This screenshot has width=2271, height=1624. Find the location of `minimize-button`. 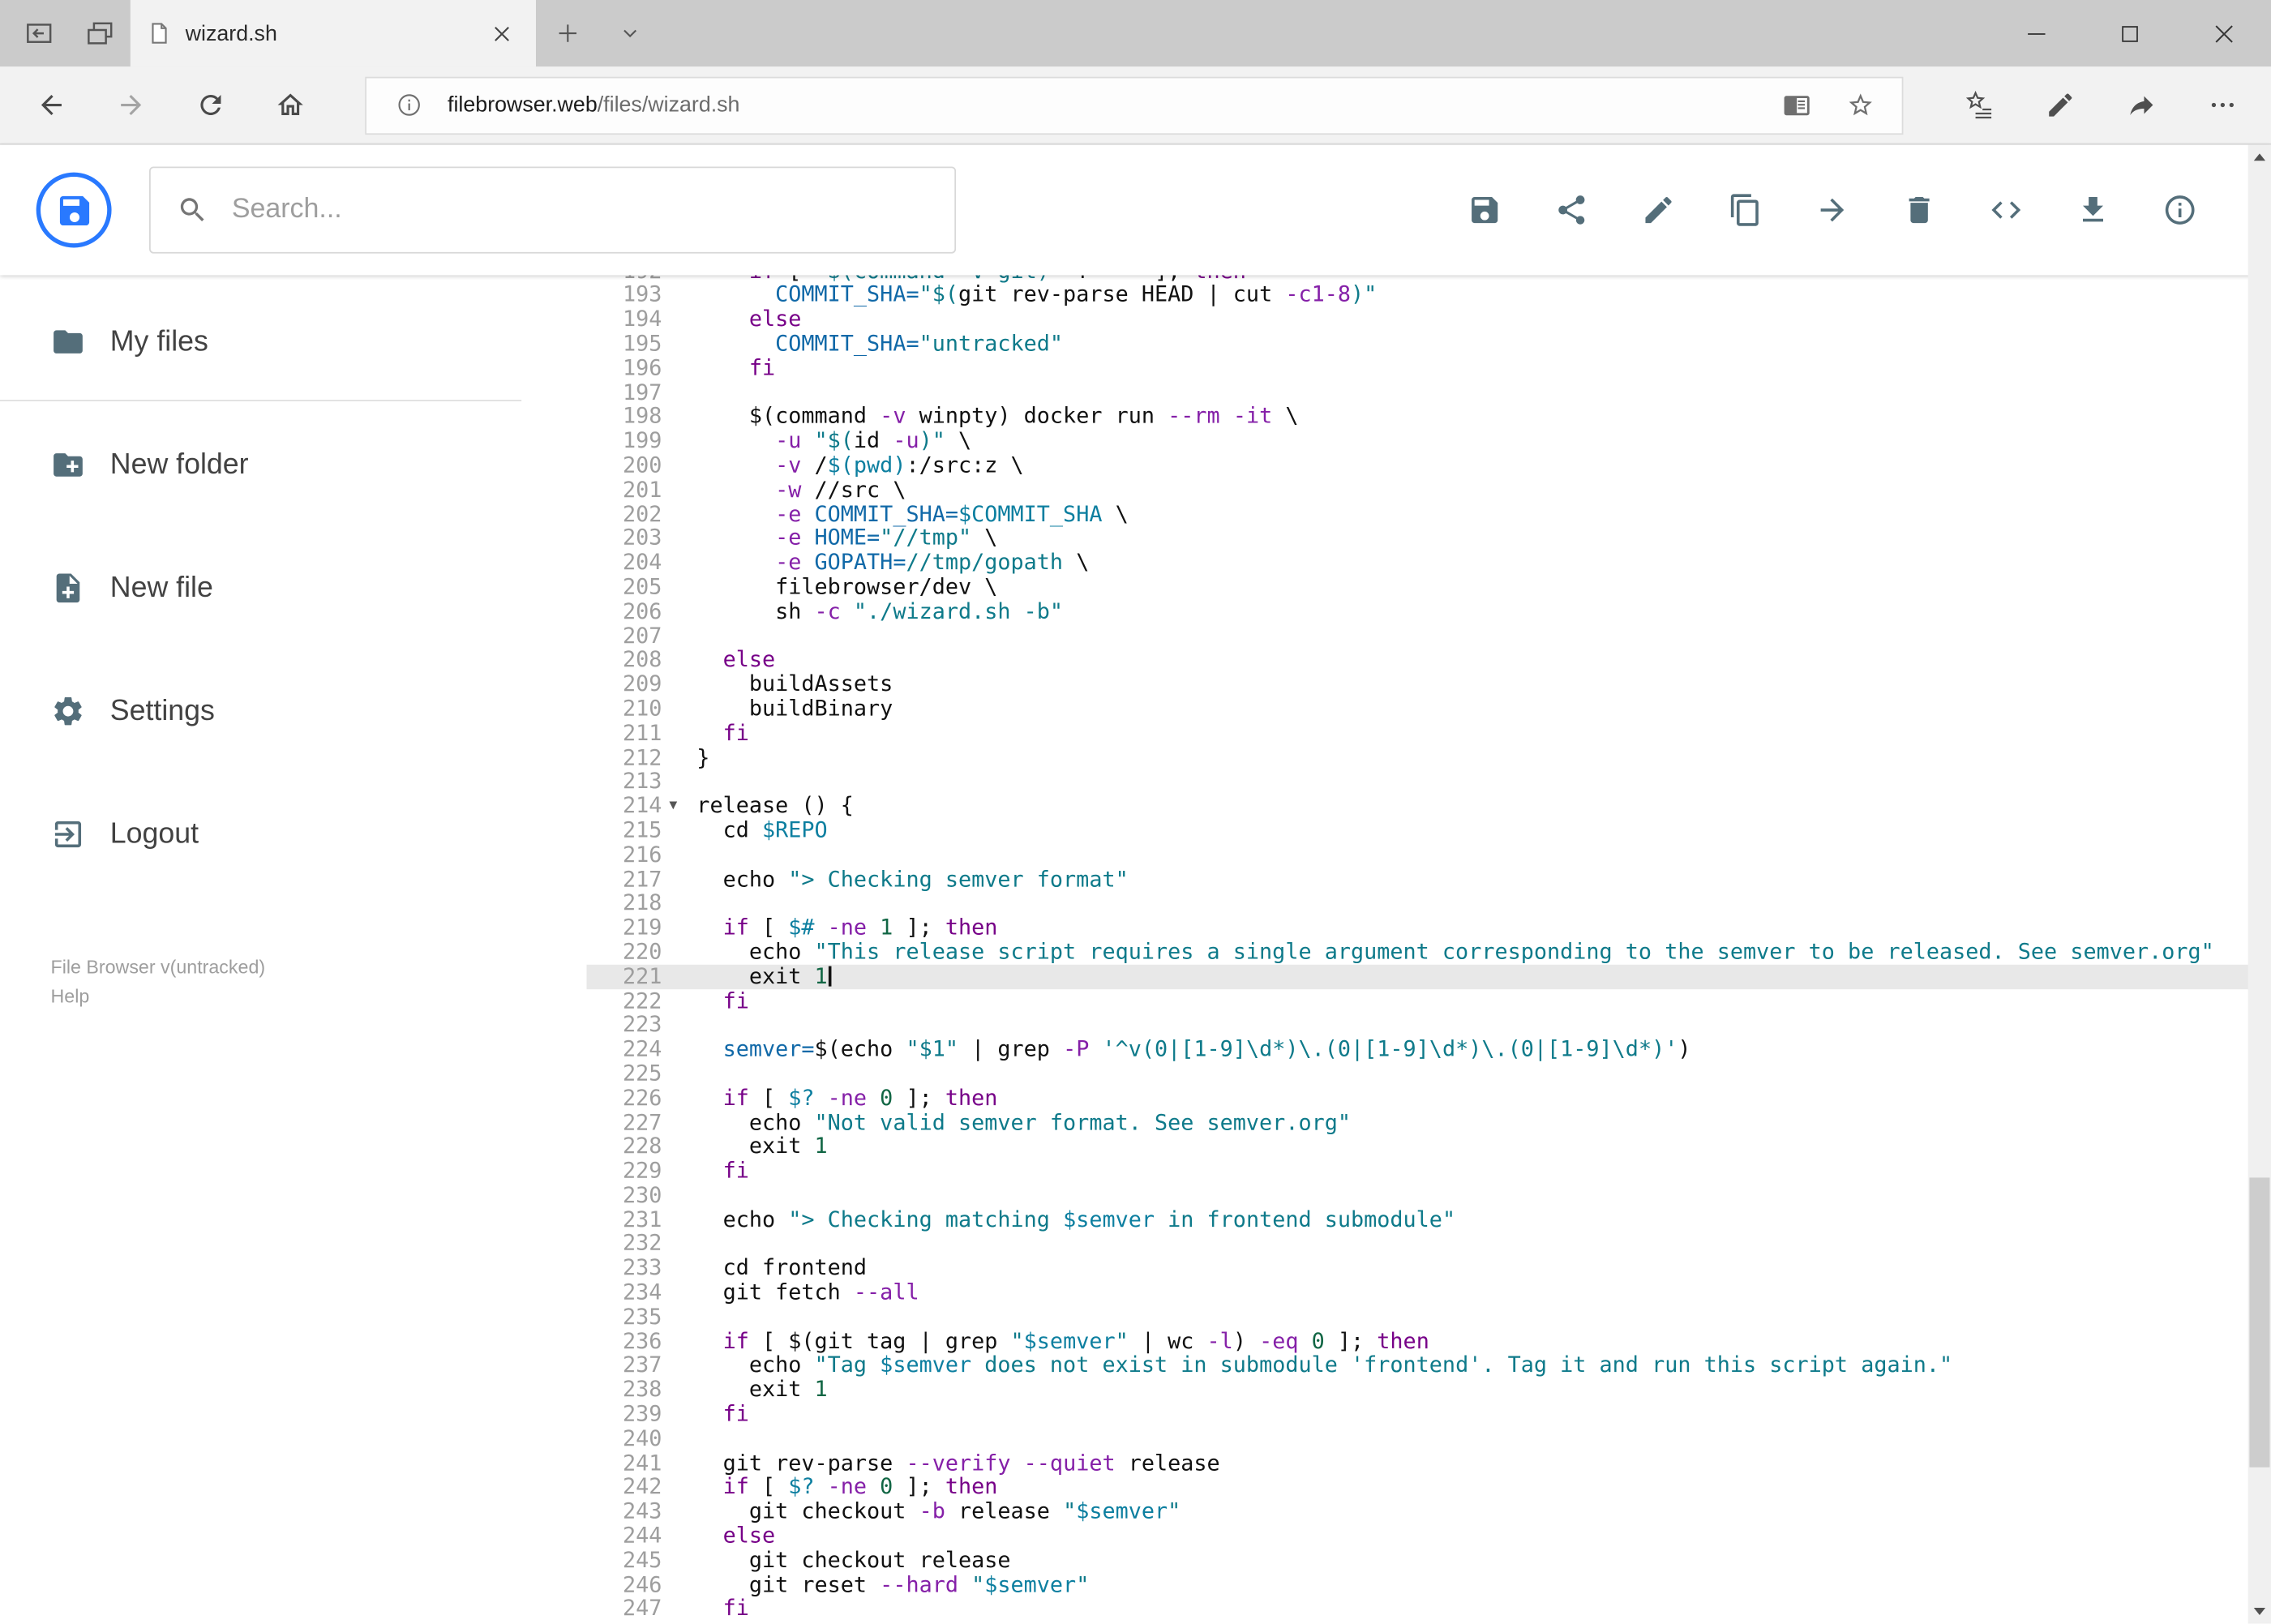

minimize-button is located at coordinates (2036, 33).